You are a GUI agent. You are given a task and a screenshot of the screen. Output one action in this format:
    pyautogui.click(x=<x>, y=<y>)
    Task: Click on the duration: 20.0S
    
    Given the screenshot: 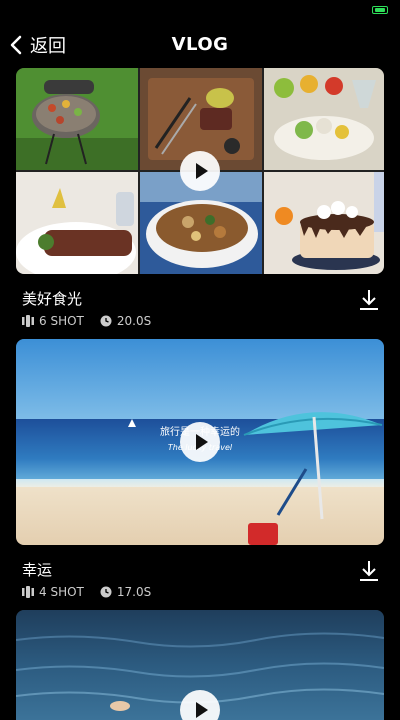 What is the action you would take?
    pyautogui.click(x=134, y=321)
    